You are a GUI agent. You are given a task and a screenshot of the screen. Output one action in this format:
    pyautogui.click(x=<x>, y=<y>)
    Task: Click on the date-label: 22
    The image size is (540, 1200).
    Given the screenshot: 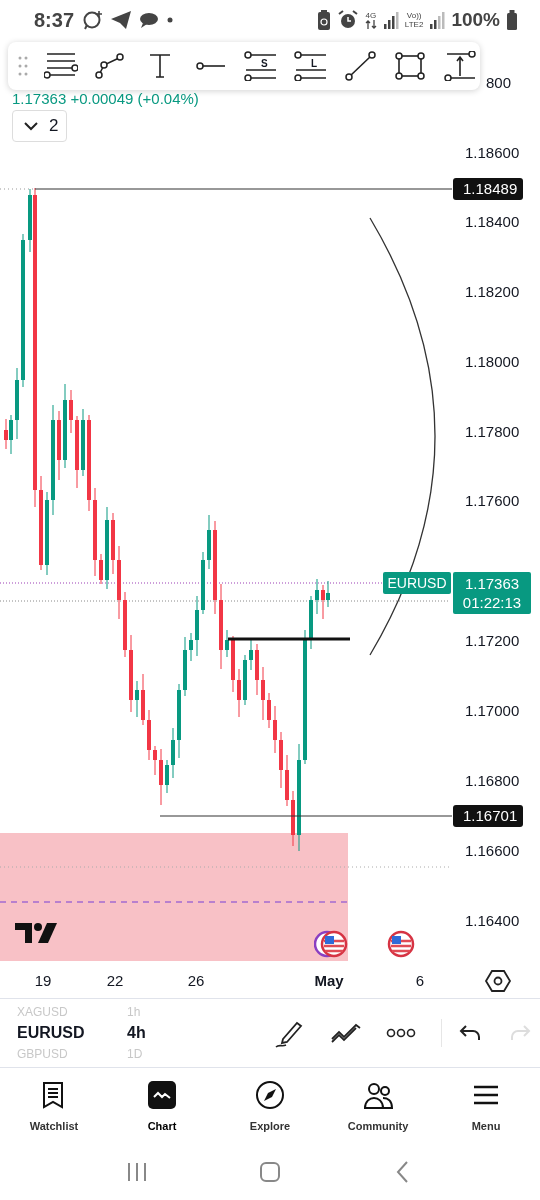 What is the action you would take?
    pyautogui.click(x=115, y=980)
    